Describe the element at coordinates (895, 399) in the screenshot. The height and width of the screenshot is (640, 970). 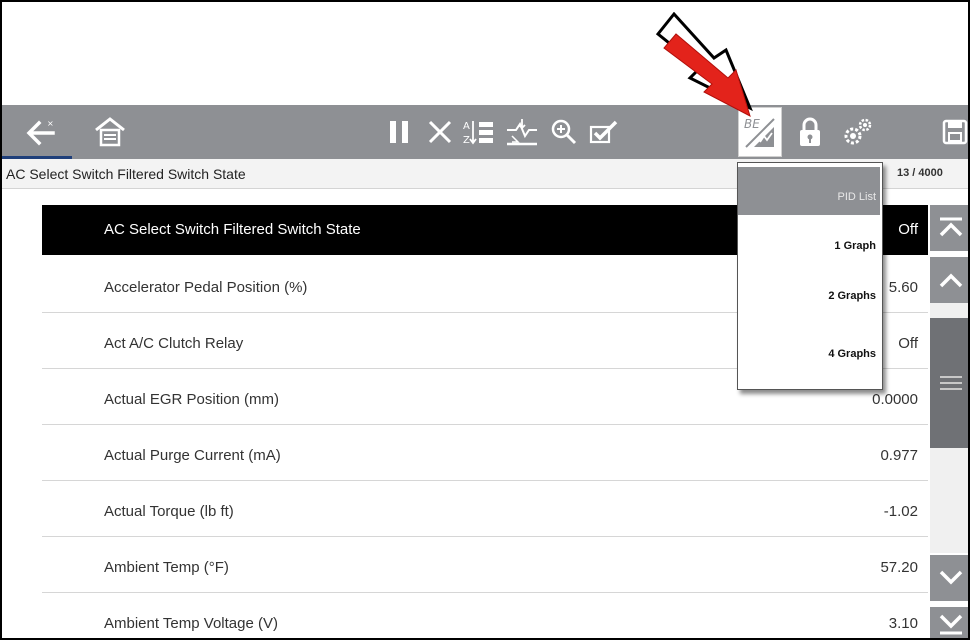
I see `pid-value: 0.0000` at that location.